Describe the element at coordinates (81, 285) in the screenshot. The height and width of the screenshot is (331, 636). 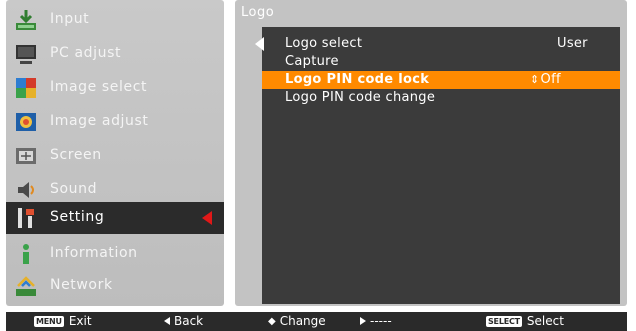
I see `menu-item-label: Network` at that location.